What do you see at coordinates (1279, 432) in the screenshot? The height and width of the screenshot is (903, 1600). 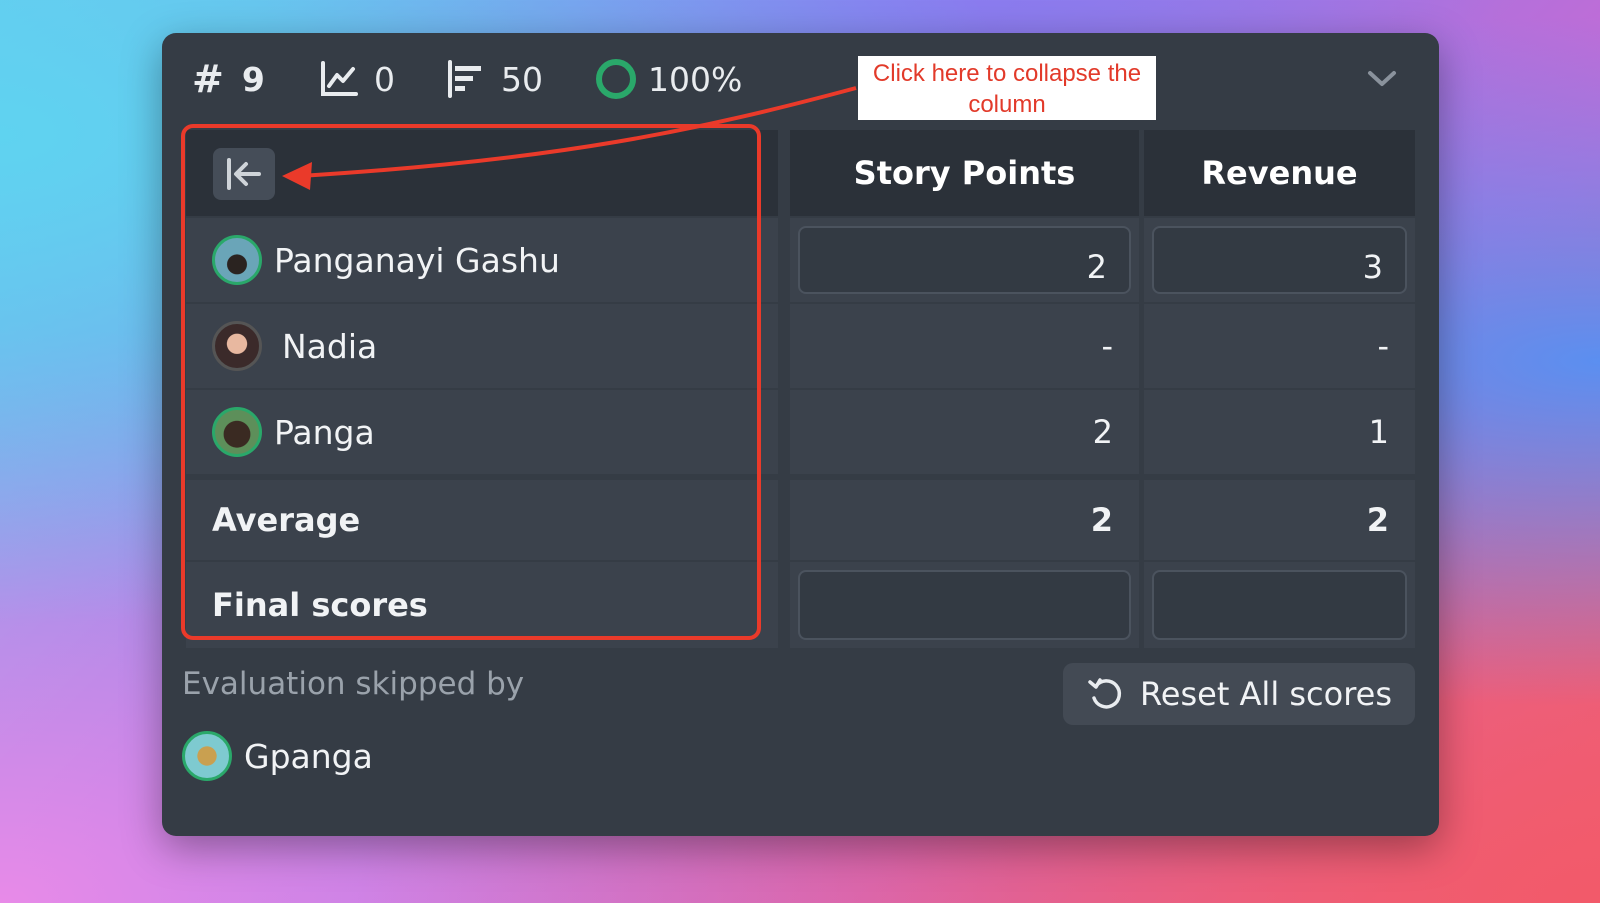 I see `score-cell: 1` at bounding box center [1279, 432].